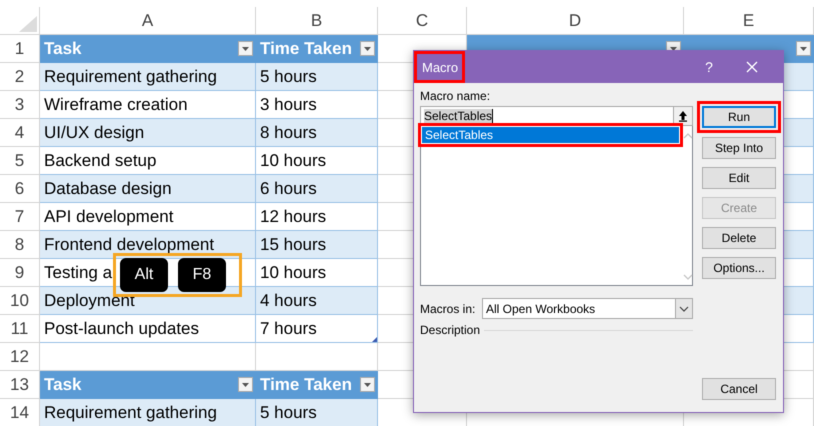 The width and height of the screenshot is (814, 426). Describe the element at coordinates (684, 309) in the screenshot. I see `chevron-down-icon` at that location.